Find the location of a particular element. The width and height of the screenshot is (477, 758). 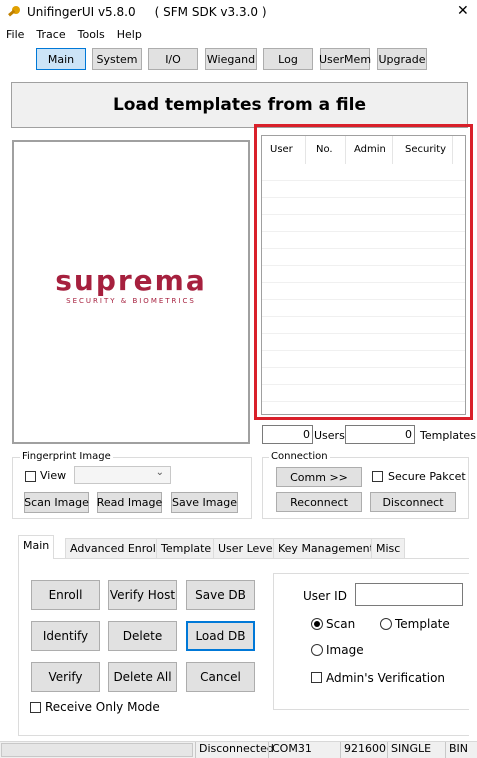

view-dropdown: ⌄ is located at coordinates (122, 475).